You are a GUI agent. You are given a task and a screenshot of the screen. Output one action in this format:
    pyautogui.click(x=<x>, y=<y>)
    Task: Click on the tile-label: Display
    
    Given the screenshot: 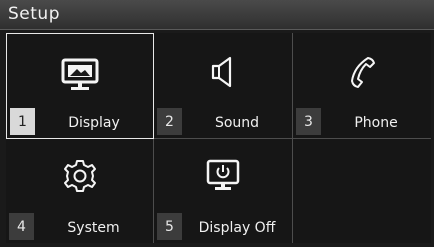 What is the action you would take?
    pyautogui.click(x=94, y=123)
    